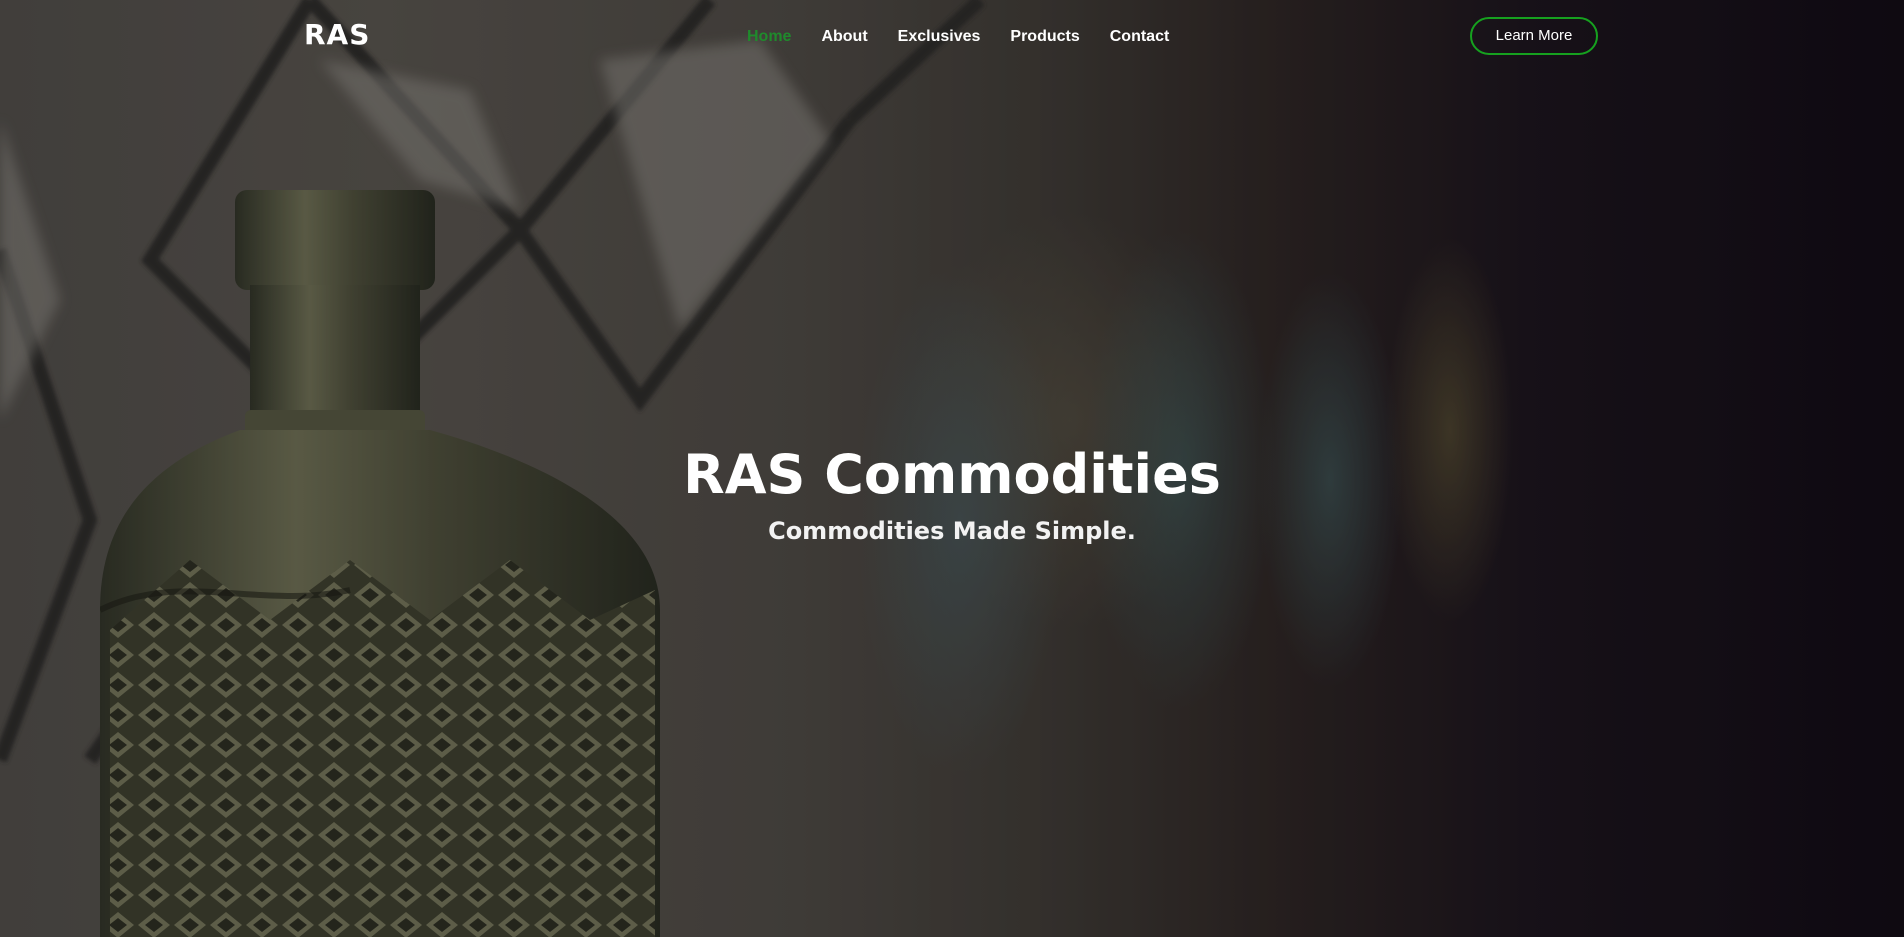 The width and height of the screenshot is (1904, 937). I want to click on nav-item-products: Products, so click(1044, 37).